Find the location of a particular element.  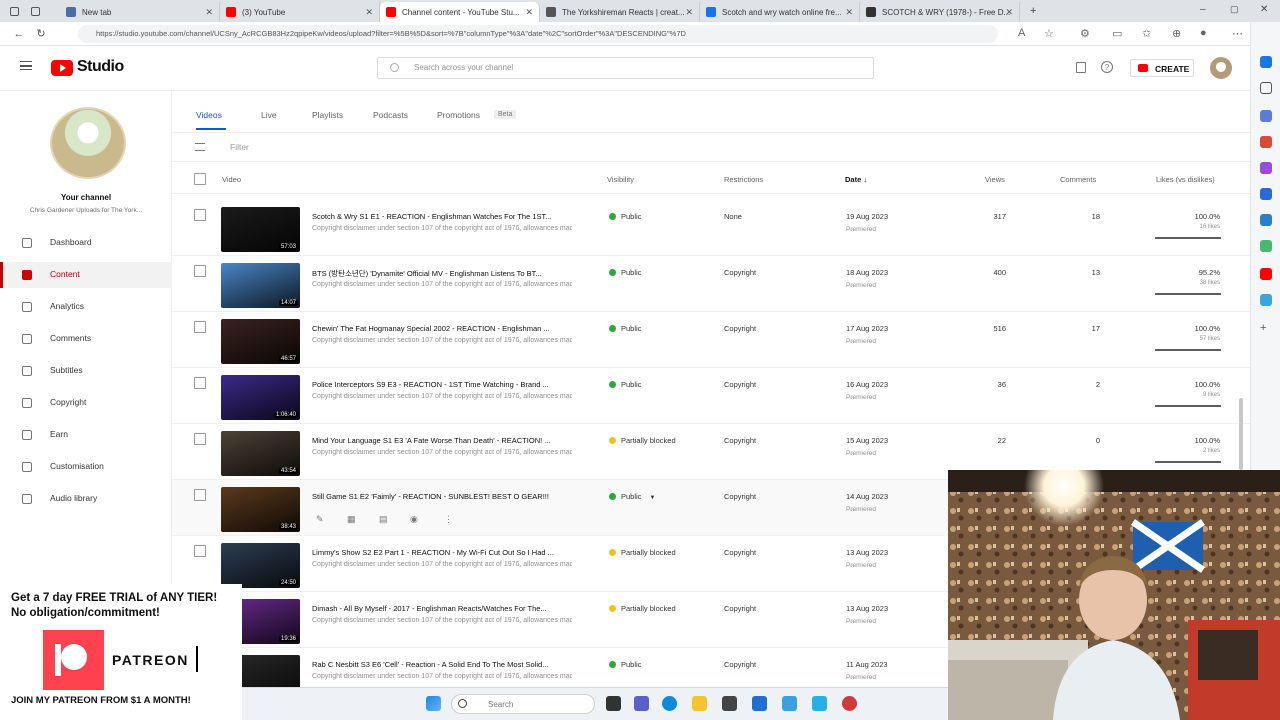

video-thumbnail: 1:06:40 is located at coordinates (260, 397).